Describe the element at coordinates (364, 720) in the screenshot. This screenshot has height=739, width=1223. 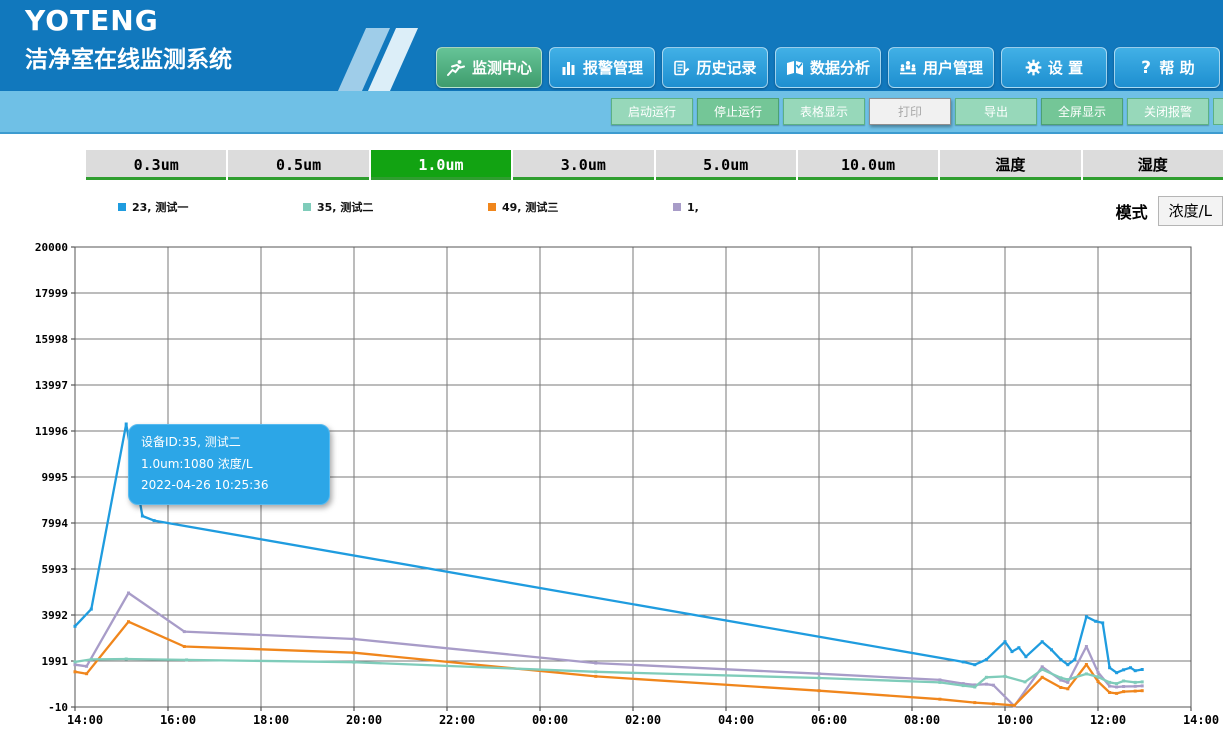
I see `svg-text: 20:00` at that location.